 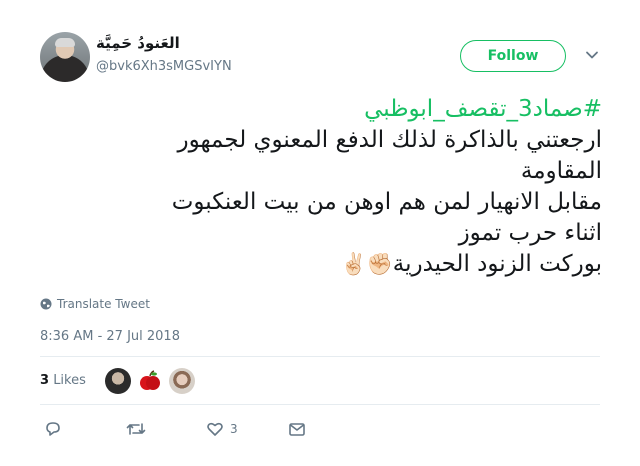 What do you see at coordinates (65, 57) in the screenshot?
I see `author-avatar` at bounding box center [65, 57].